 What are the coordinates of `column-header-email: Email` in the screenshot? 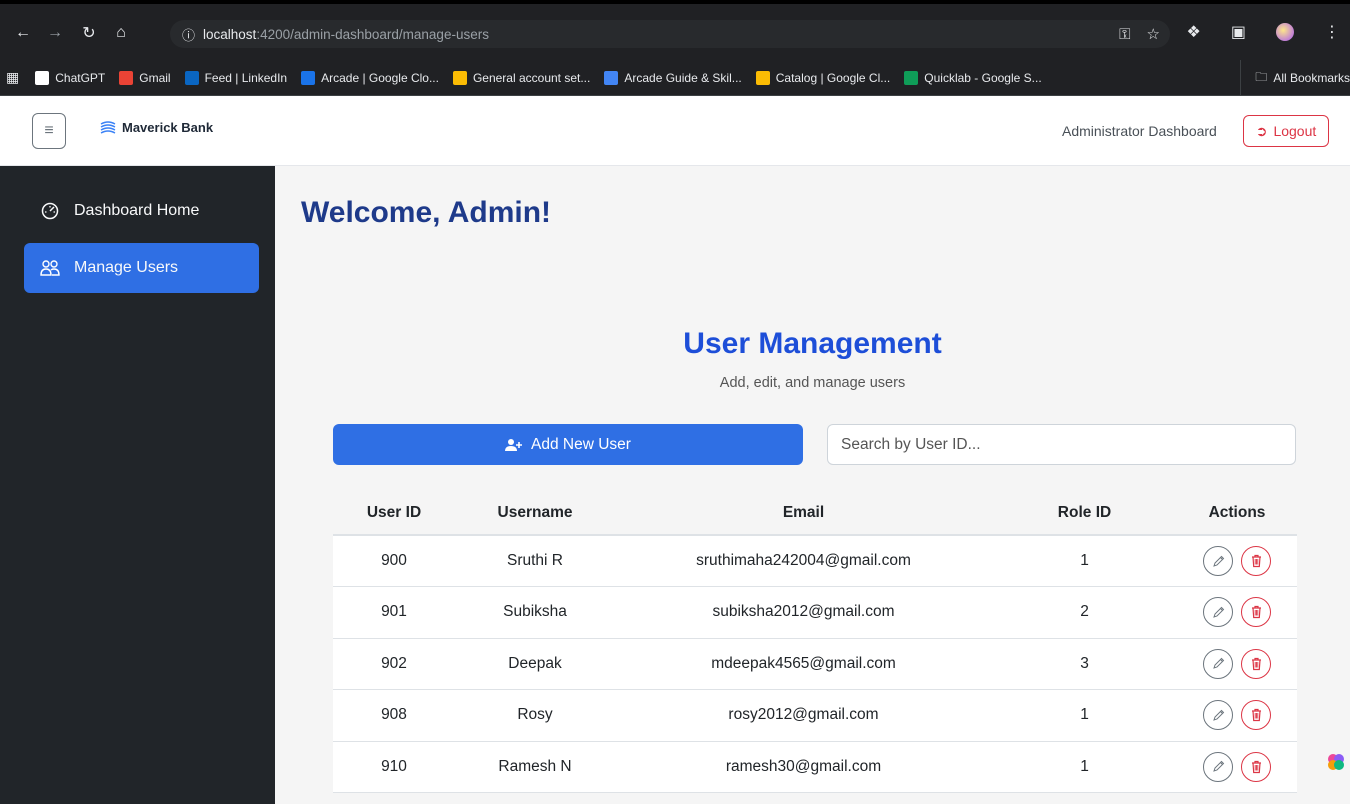 It's located at (803, 514).